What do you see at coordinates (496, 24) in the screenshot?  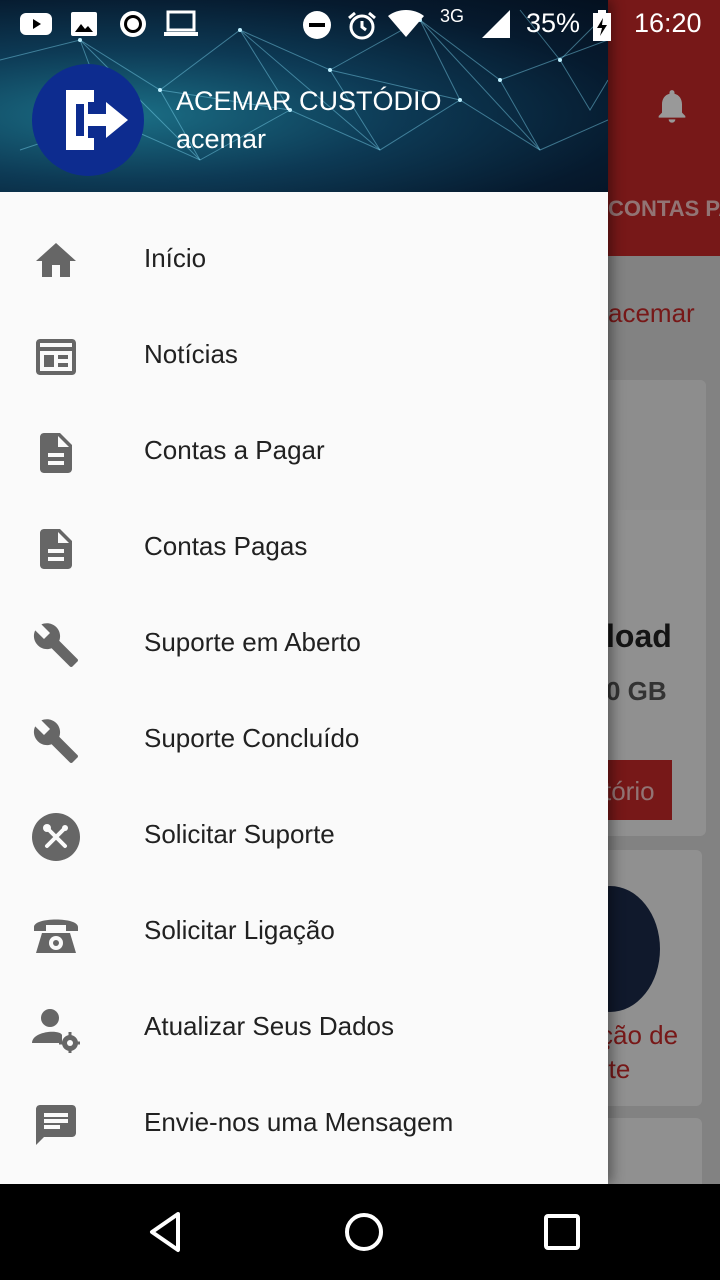 I see `signal-icon` at bounding box center [496, 24].